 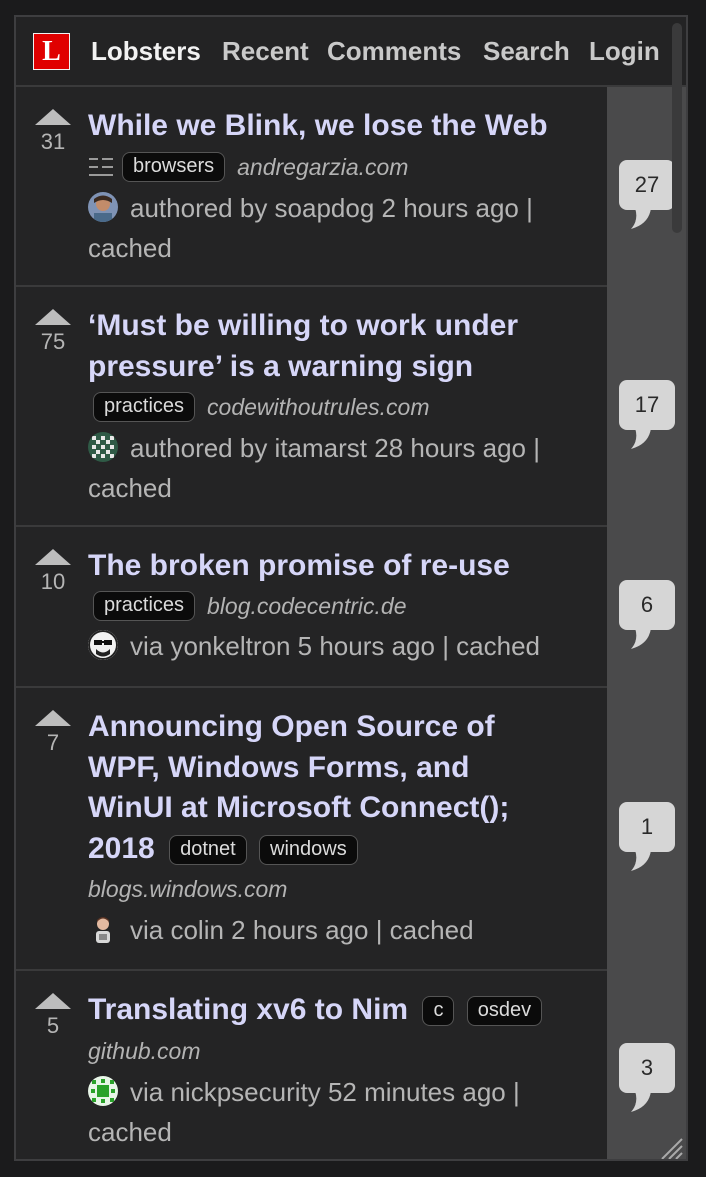 What do you see at coordinates (53, 1025) in the screenshot?
I see `story-score: 5` at bounding box center [53, 1025].